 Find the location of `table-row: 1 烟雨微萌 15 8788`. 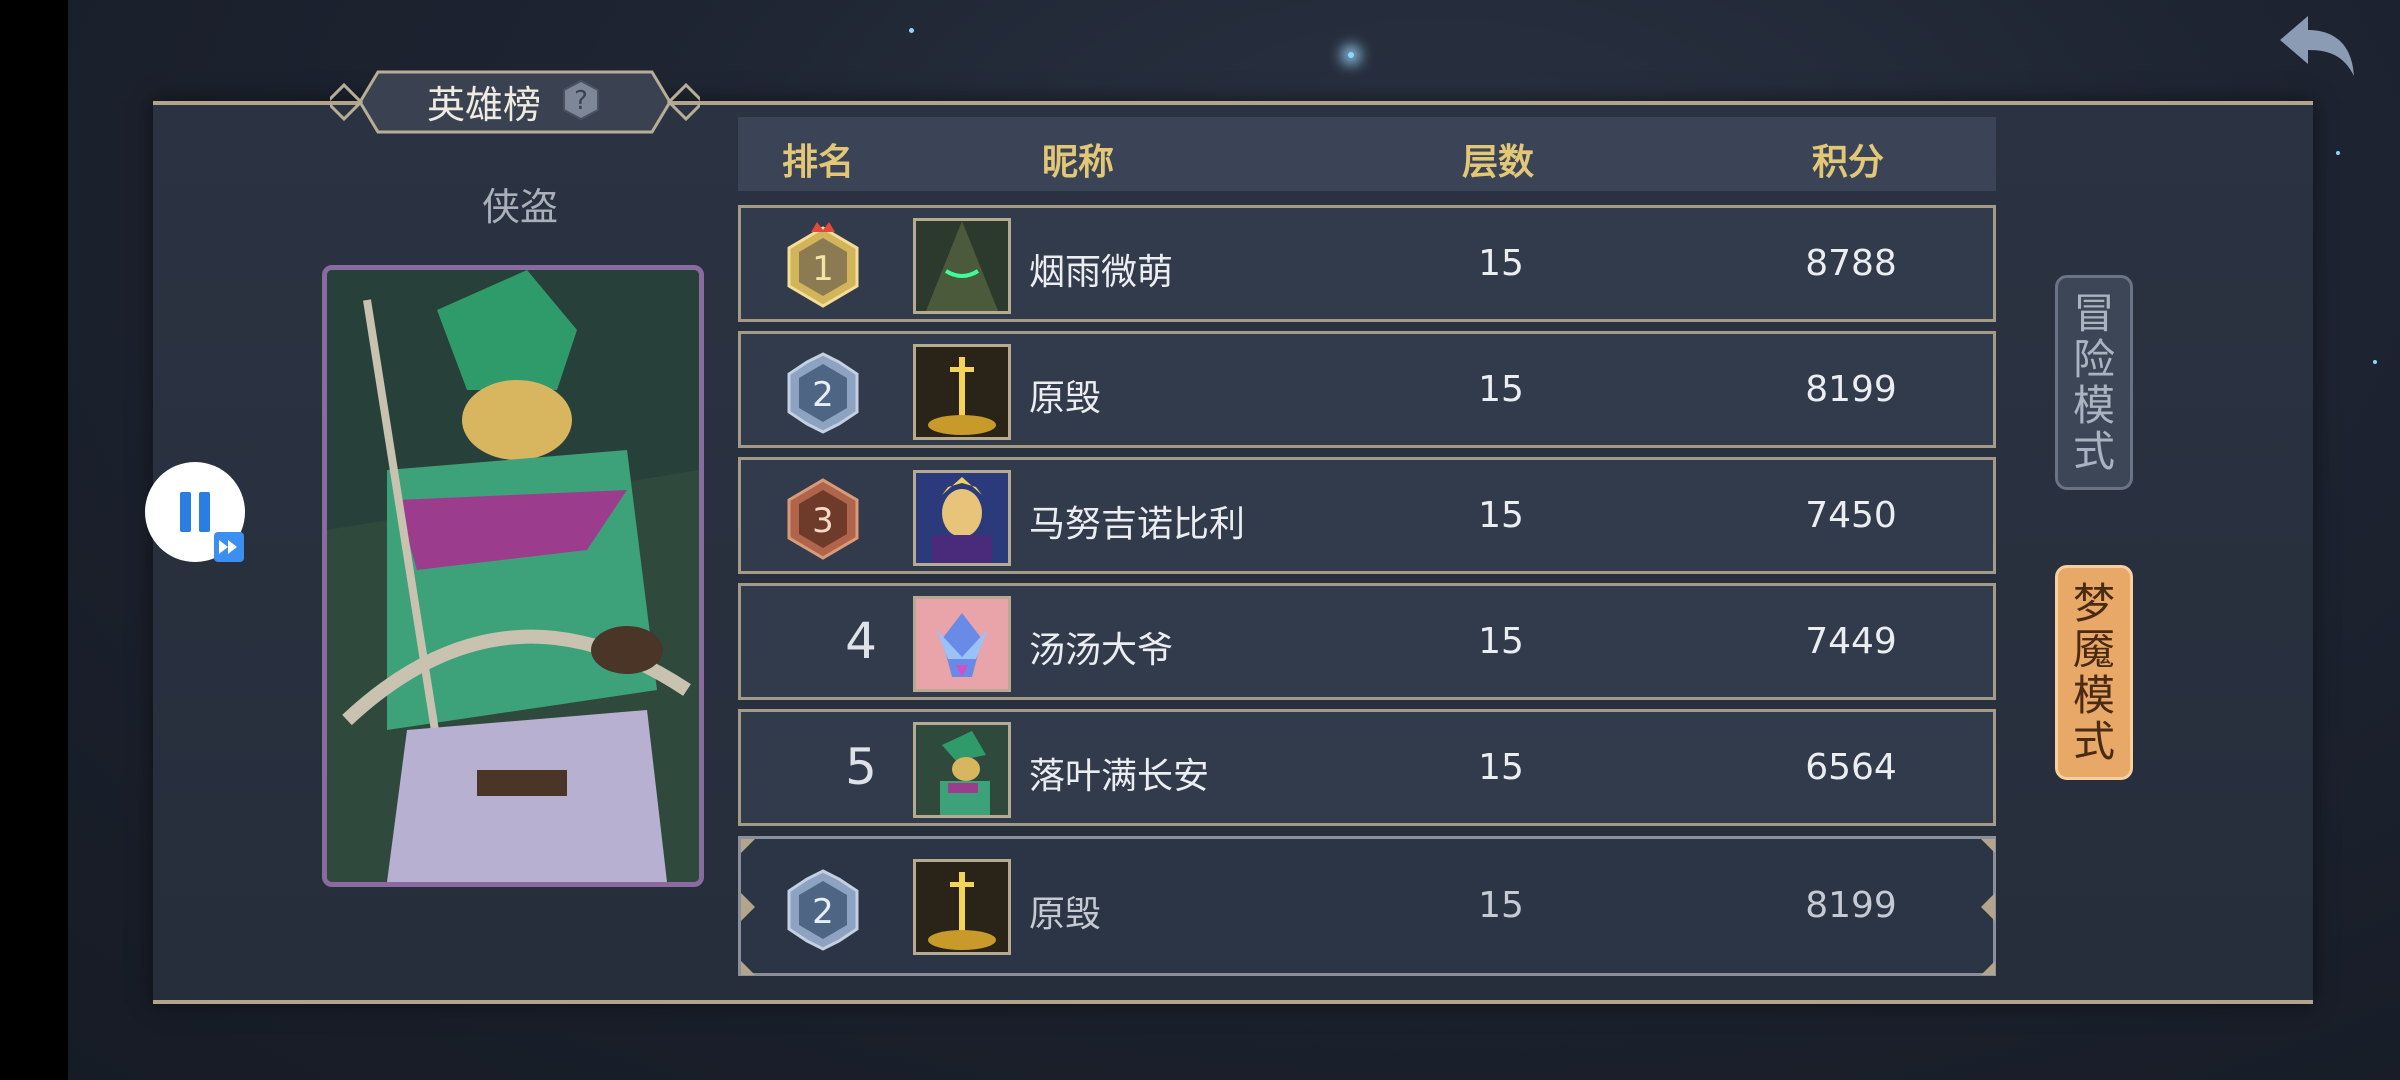

table-row: 1 烟雨微萌 15 8788 is located at coordinates (1367, 263).